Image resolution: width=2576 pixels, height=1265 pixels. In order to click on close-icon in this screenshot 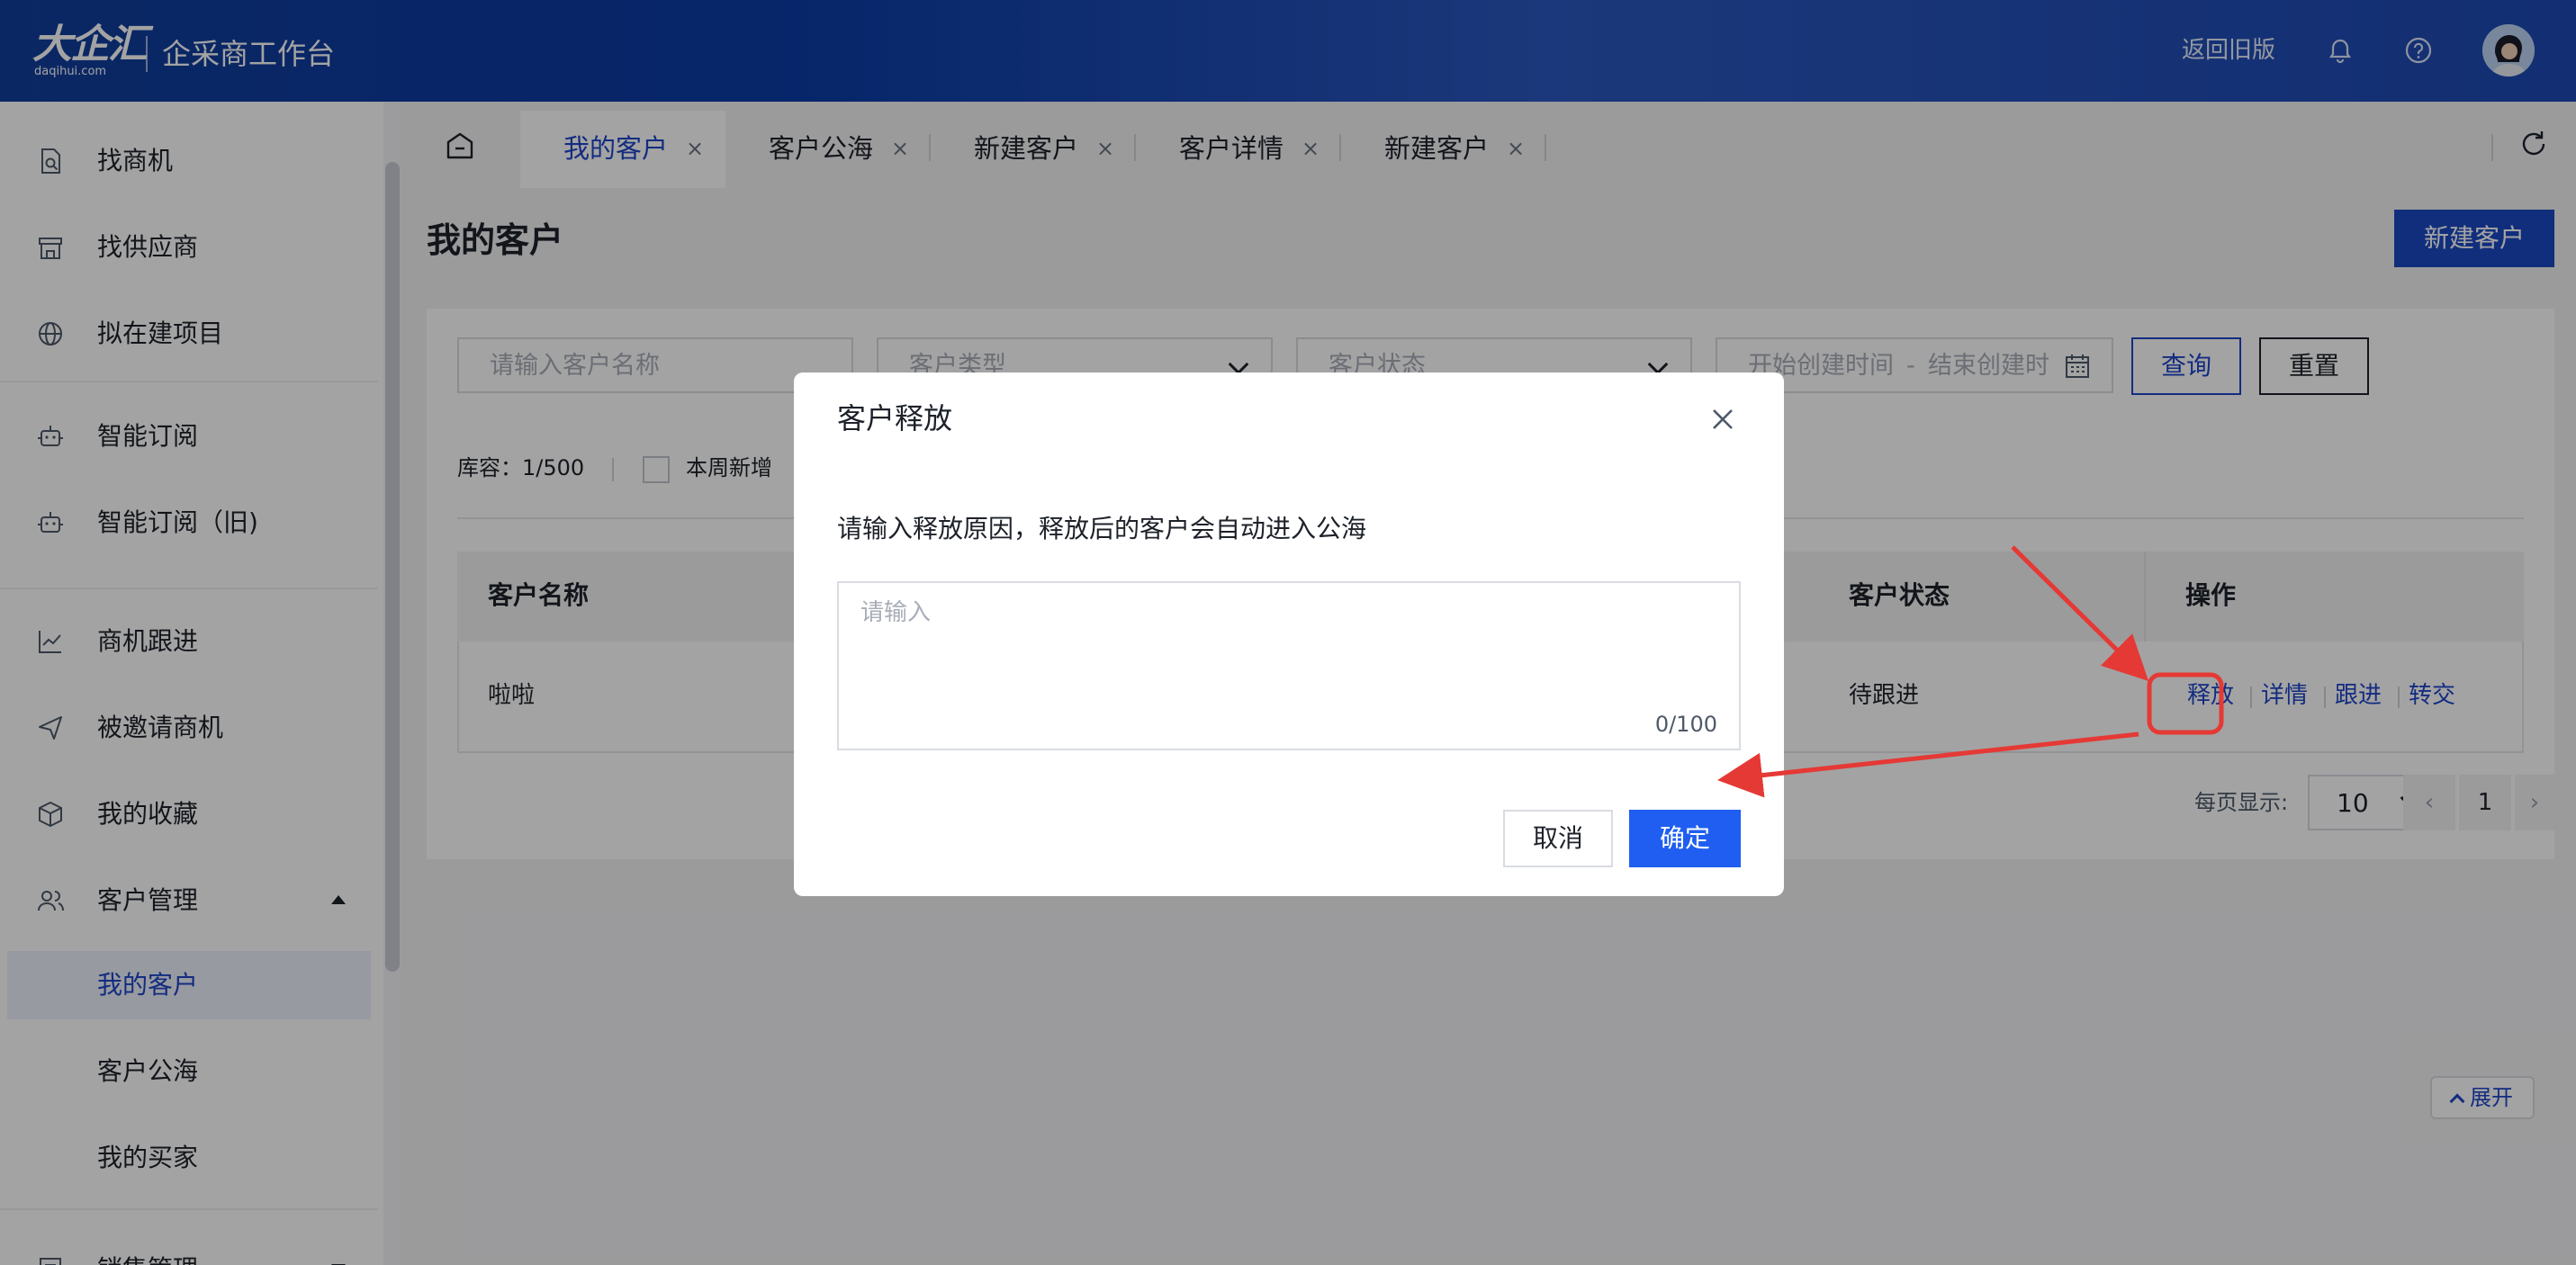, I will do `click(1722, 420)`.